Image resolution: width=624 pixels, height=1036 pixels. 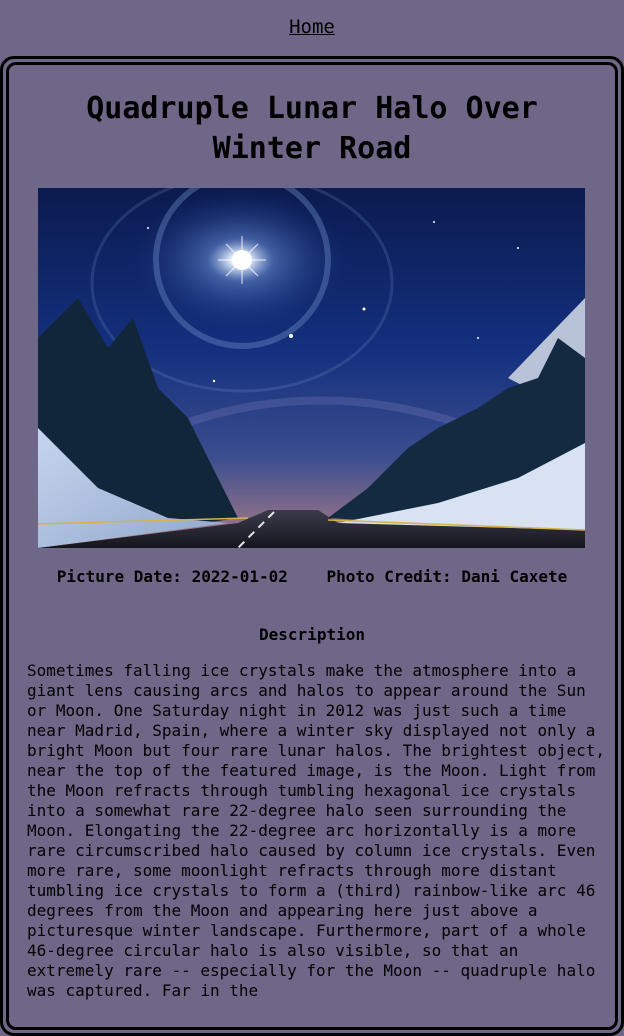 What do you see at coordinates (239, 576) in the screenshot?
I see `picture-date: 2022-01-02` at bounding box center [239, 576].